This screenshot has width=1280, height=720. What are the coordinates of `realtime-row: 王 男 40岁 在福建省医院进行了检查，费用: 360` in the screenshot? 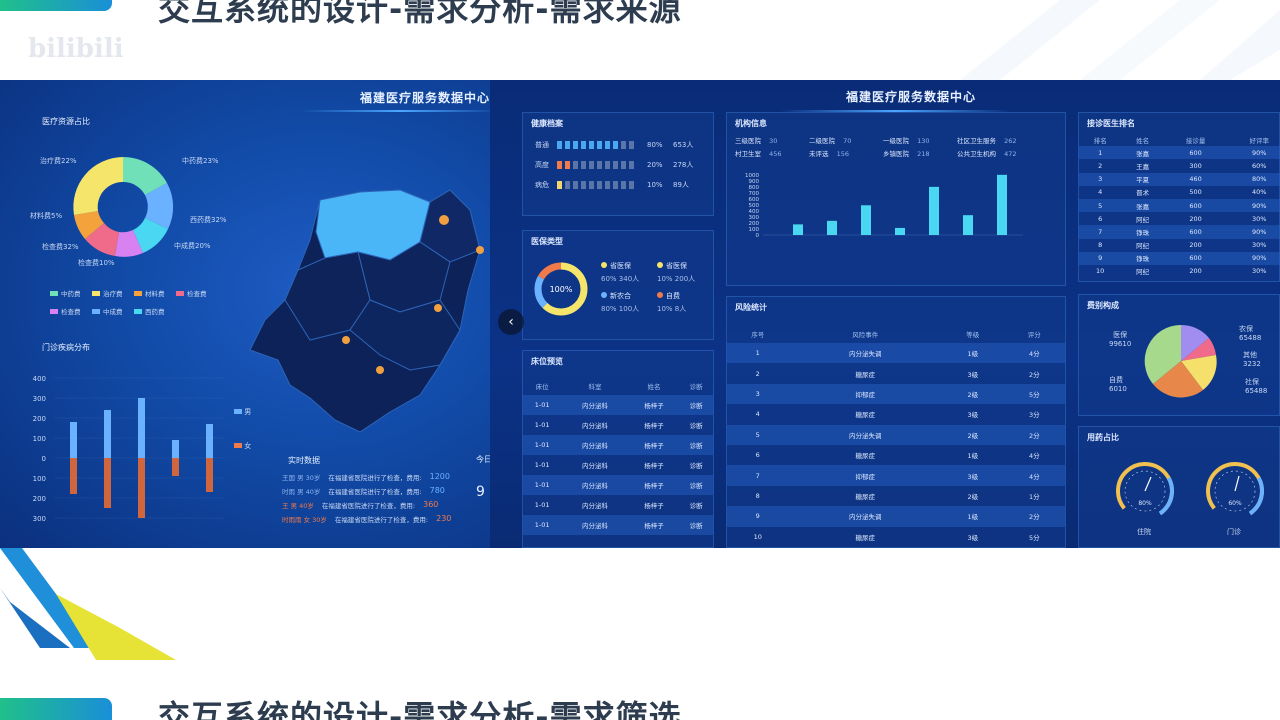 It's located at (360, 505).